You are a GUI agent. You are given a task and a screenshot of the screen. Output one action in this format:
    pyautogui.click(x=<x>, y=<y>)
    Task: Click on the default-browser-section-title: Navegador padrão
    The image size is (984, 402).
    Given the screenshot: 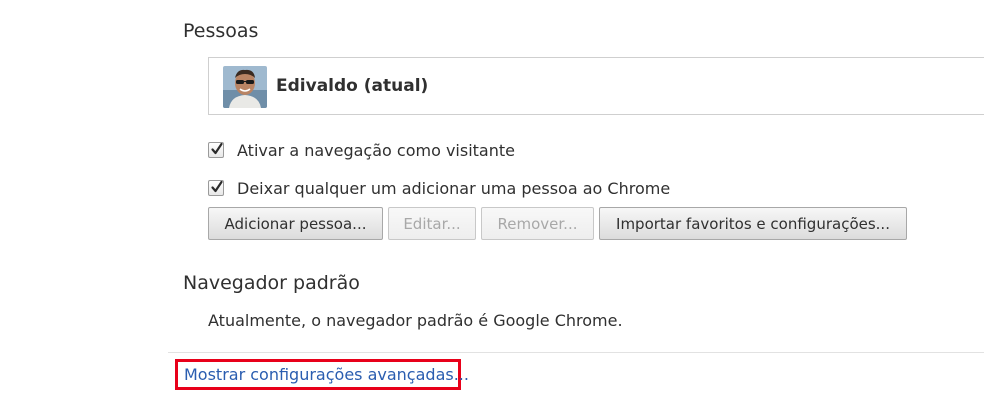 What is the action you would take?
    pyautogui.click(x=271, y=283)
    